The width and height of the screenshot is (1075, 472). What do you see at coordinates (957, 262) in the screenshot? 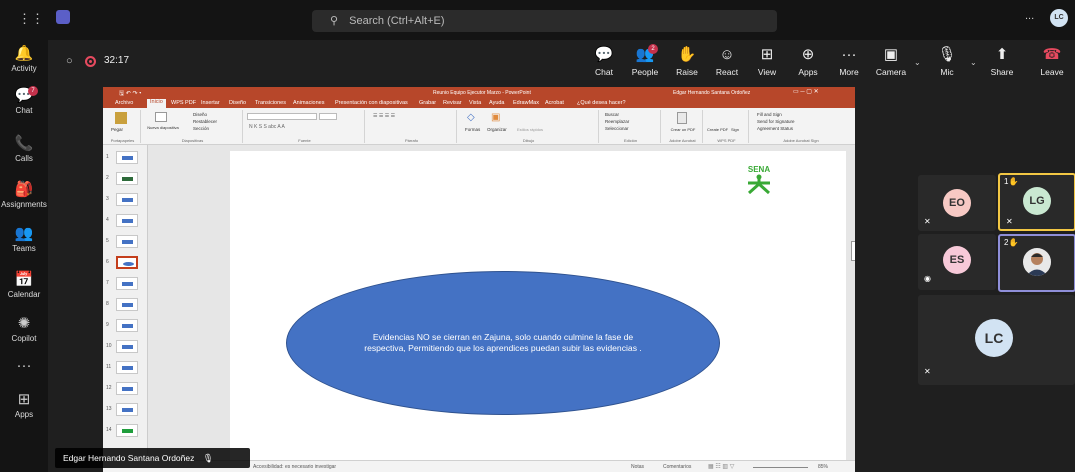
I see `participant-tile-es: ES ◉` at bounding box center [957, 262].